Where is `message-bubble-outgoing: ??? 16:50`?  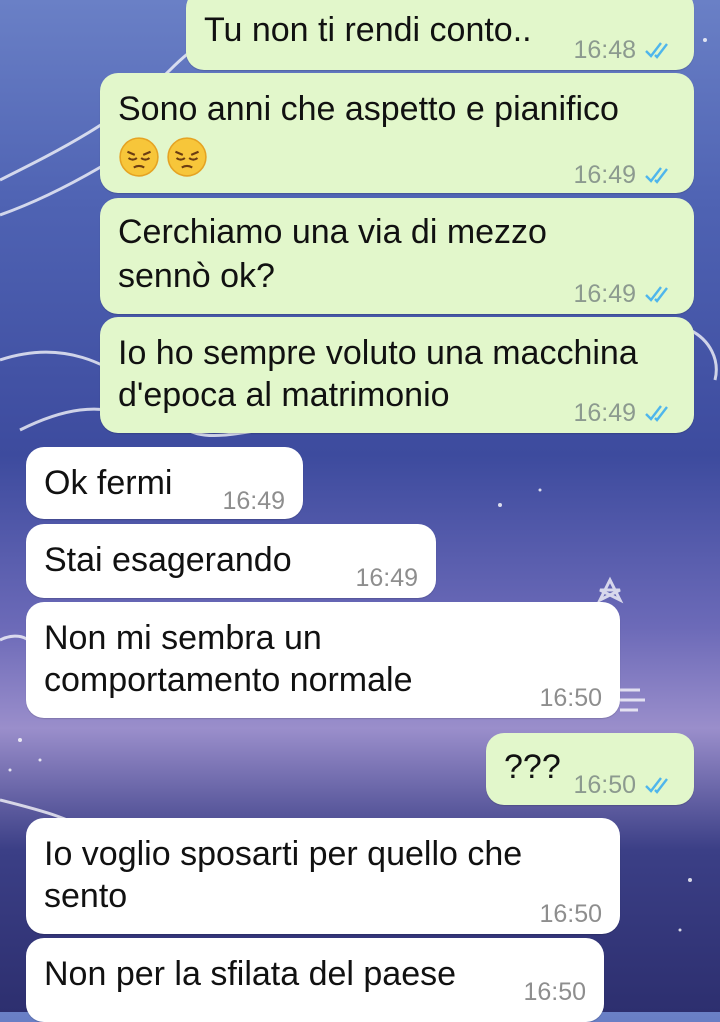 message-bubble-outgoing: ??? 16:50 is located at coordinates (590, 769).